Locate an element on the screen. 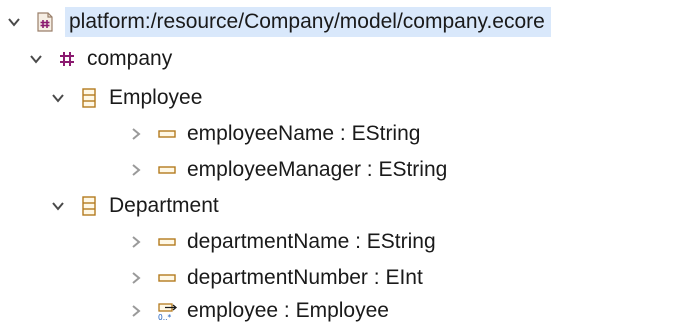  tree-row-attribute: departmentNumber : EInt is located at coordinates (274, 278).